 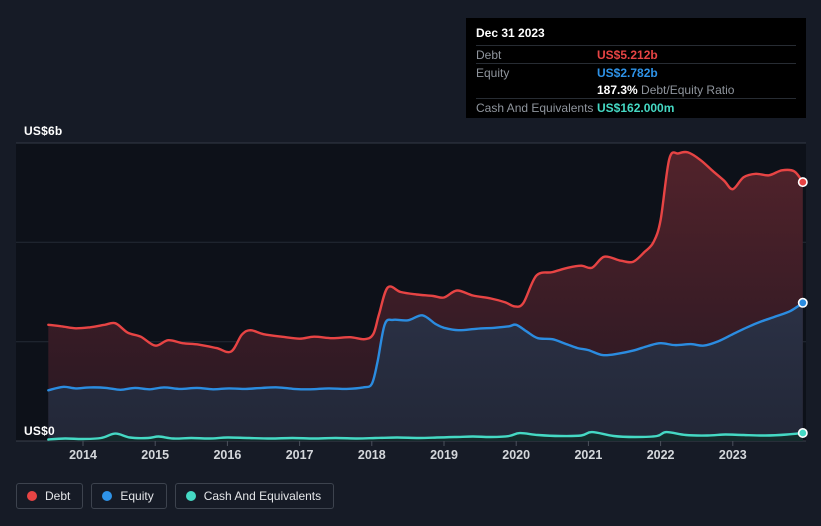 I want to click on equity-series-dot-icon, so click(x=107, y=496).